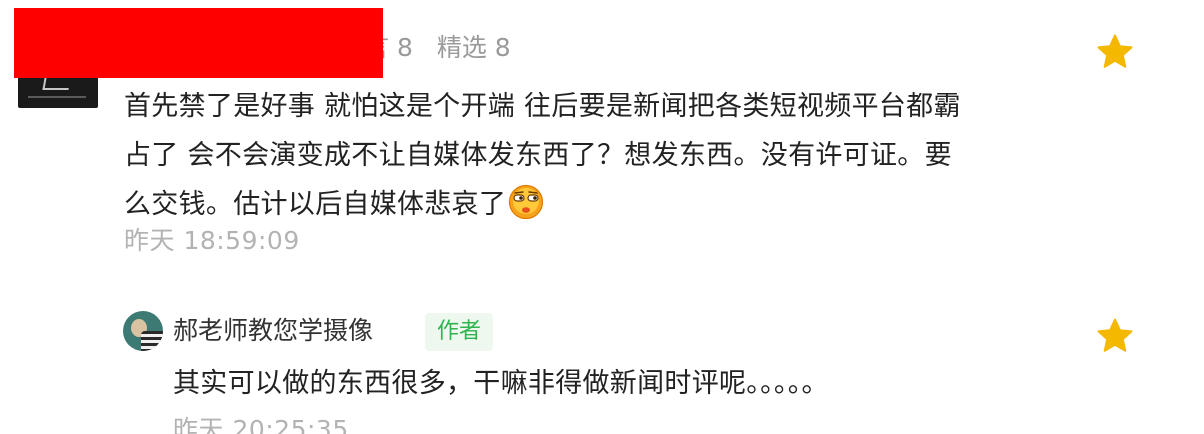 The width and height of the screenshot is (1204, 434). What do you see at coordinates (459, 332) in the screenshot?
I see `author-badge: 作者` at bounding box center [459, 332].